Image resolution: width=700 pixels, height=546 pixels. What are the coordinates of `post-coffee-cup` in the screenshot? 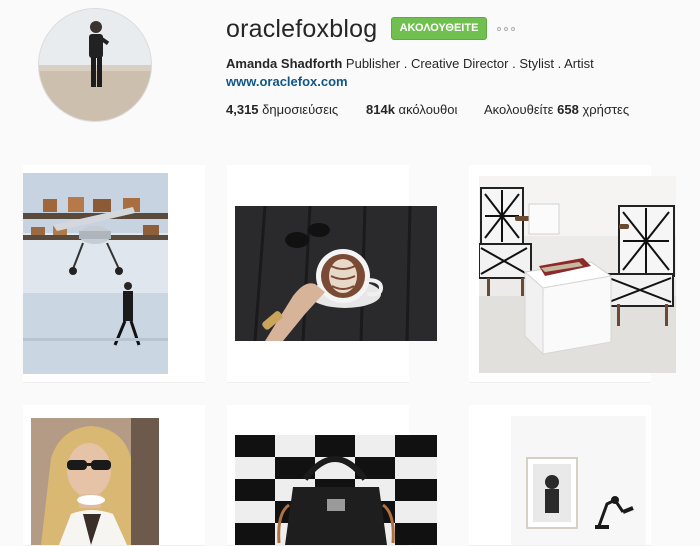 It's located at (332, 274).